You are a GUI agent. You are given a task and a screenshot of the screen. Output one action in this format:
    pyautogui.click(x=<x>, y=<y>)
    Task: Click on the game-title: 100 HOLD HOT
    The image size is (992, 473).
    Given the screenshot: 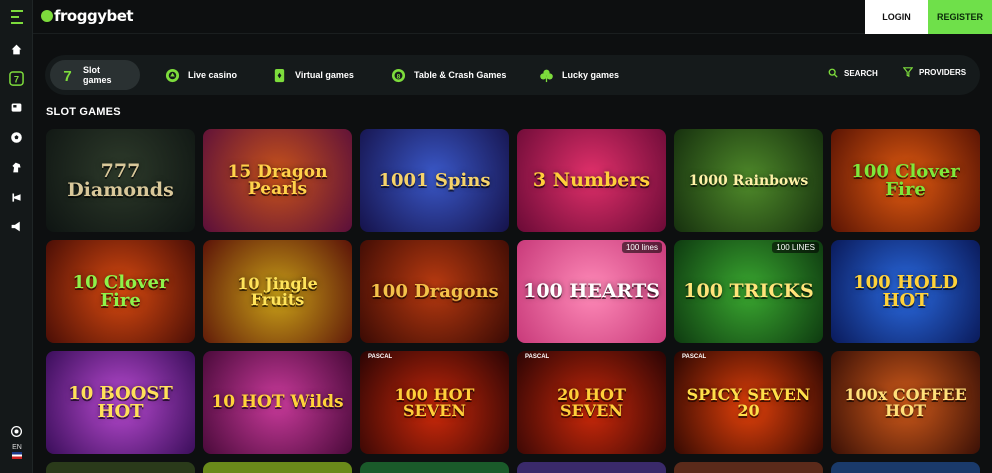 What is the action you would take?
    pyautogui.click(x=905, y=291)
    